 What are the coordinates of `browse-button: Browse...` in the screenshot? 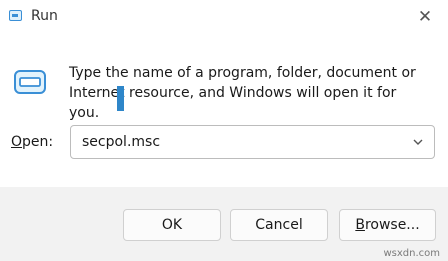 It's located at (387, 225).